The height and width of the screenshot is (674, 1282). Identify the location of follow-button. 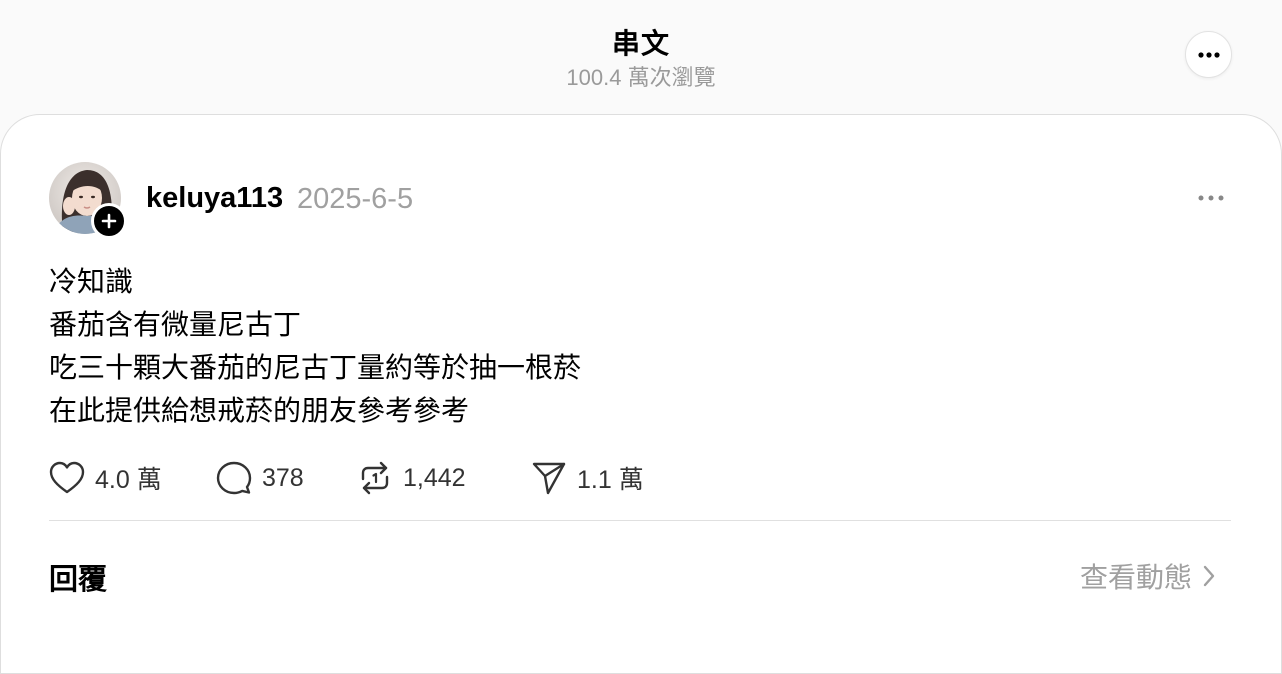
(109, 221).